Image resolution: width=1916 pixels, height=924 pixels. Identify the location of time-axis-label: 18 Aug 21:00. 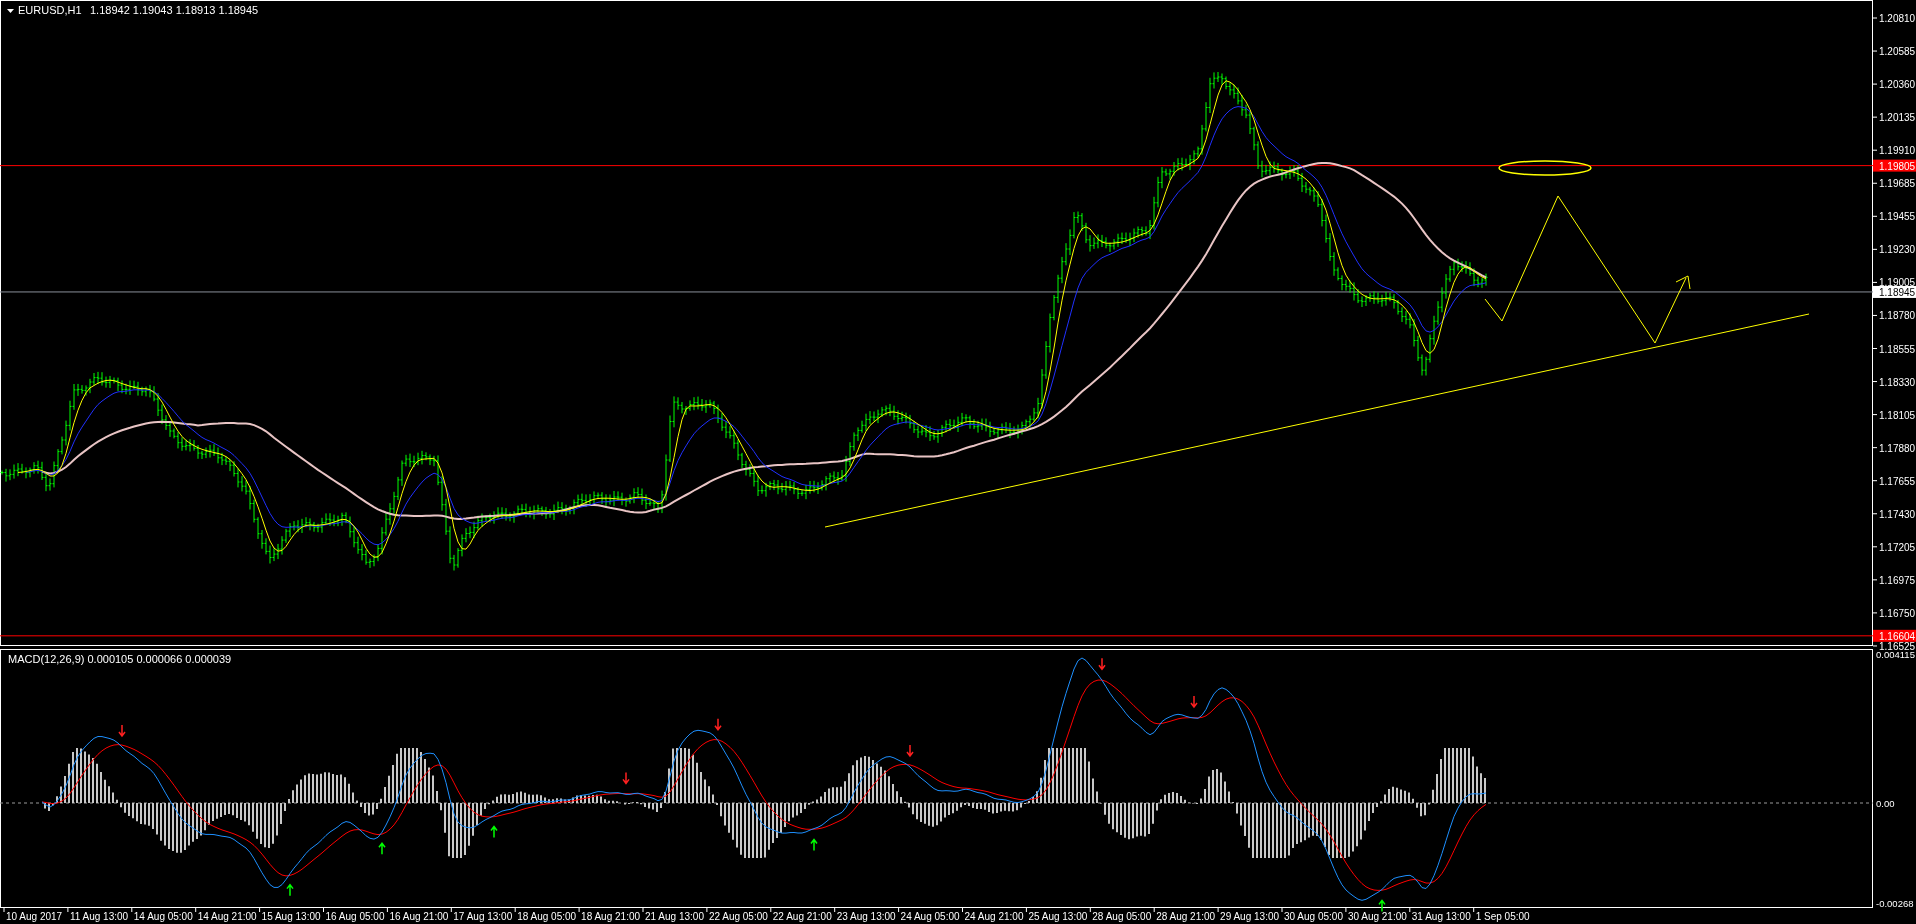
(611, 916).